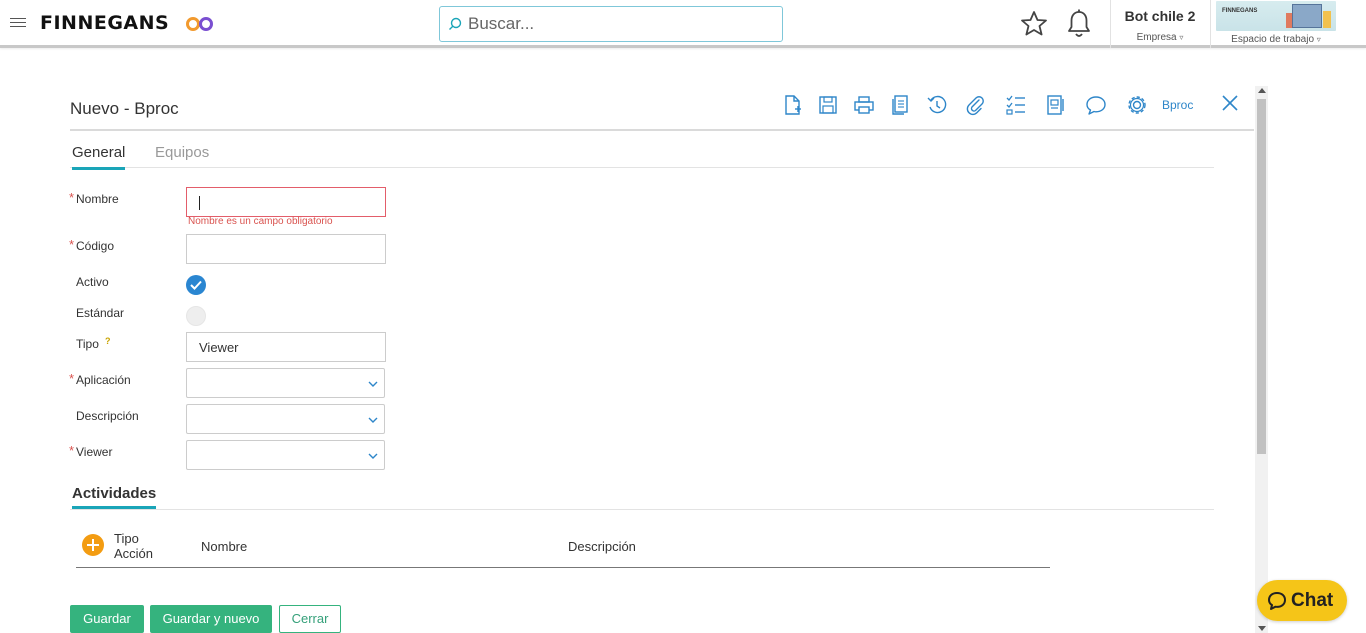 The width and height of the screenshot is (1366, 633). I want to click on attachment-icon, so click(975, 105).